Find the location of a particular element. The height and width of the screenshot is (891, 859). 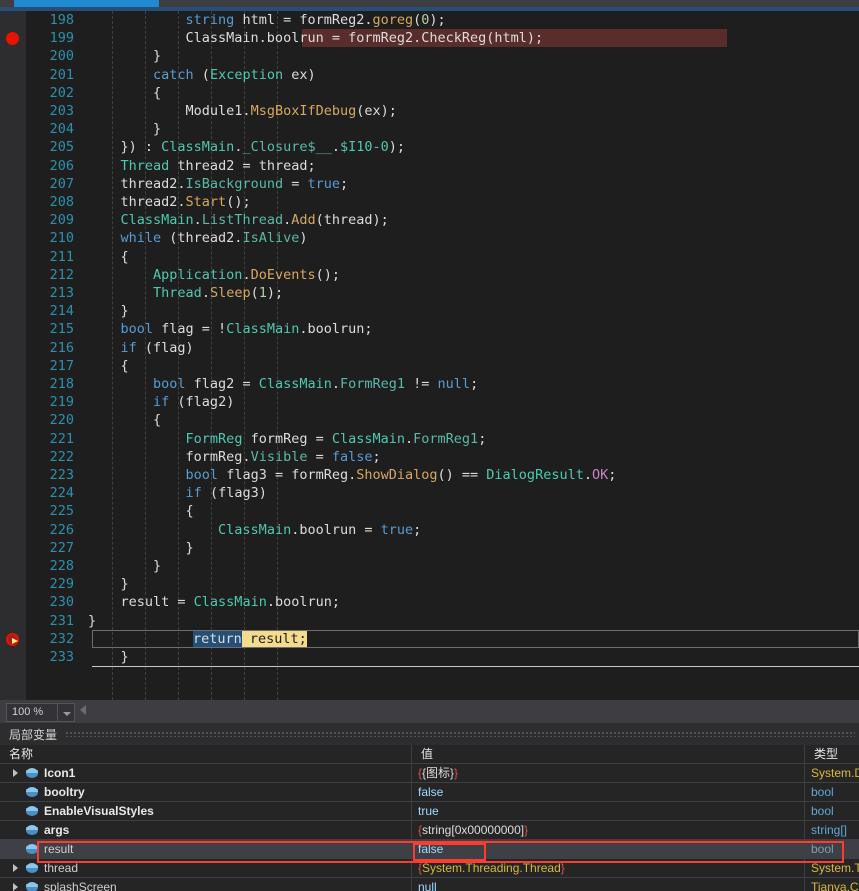

code-line: 211 { is located at coordinates (442, 257).